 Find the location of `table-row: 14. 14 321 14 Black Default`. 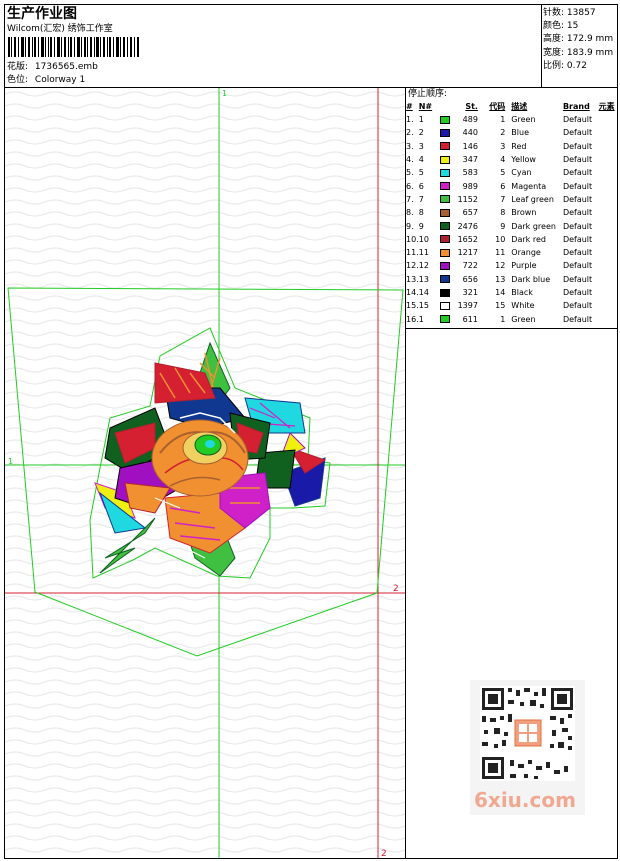

table-row: 14. 14 321 14 Black Default is located at coordinates (513, 292).